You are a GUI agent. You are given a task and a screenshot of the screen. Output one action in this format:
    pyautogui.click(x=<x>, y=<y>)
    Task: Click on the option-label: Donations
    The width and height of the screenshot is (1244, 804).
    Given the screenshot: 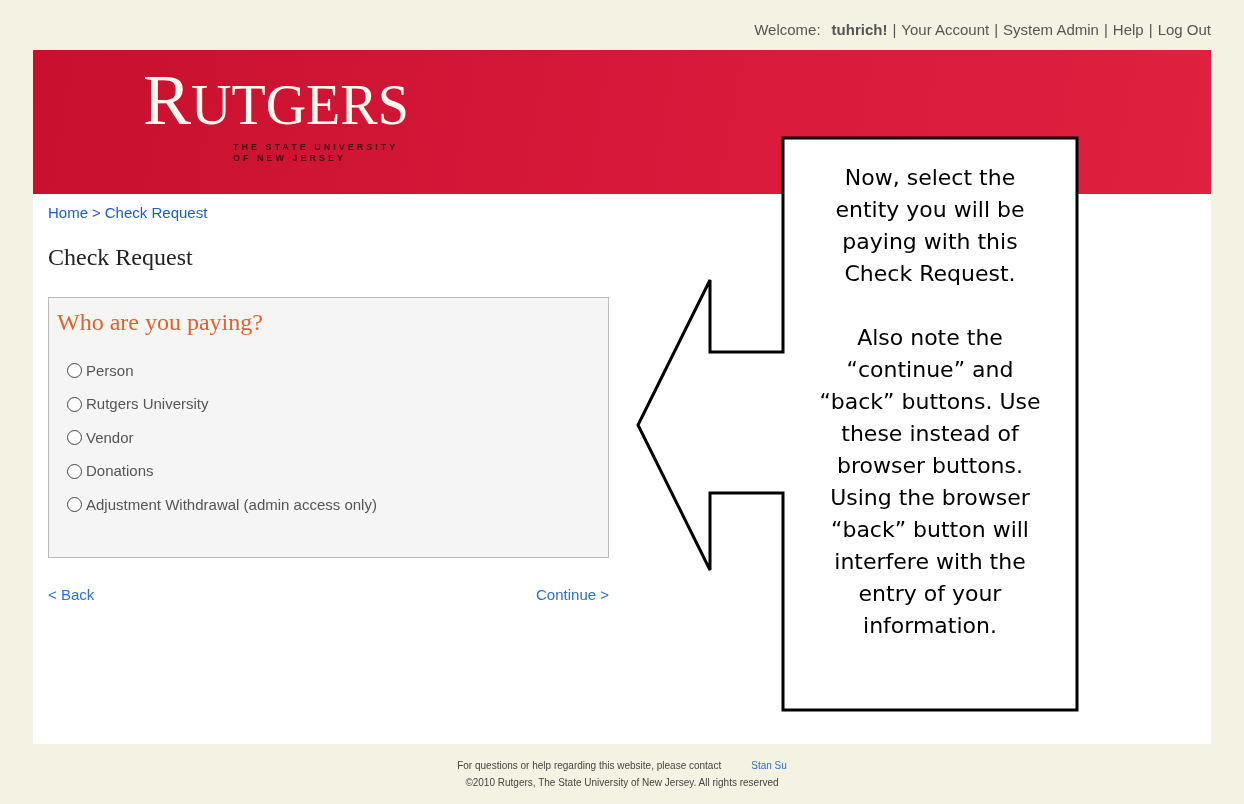 What is the action you would take?
    pyautogui.click(x=120, y=471)
    